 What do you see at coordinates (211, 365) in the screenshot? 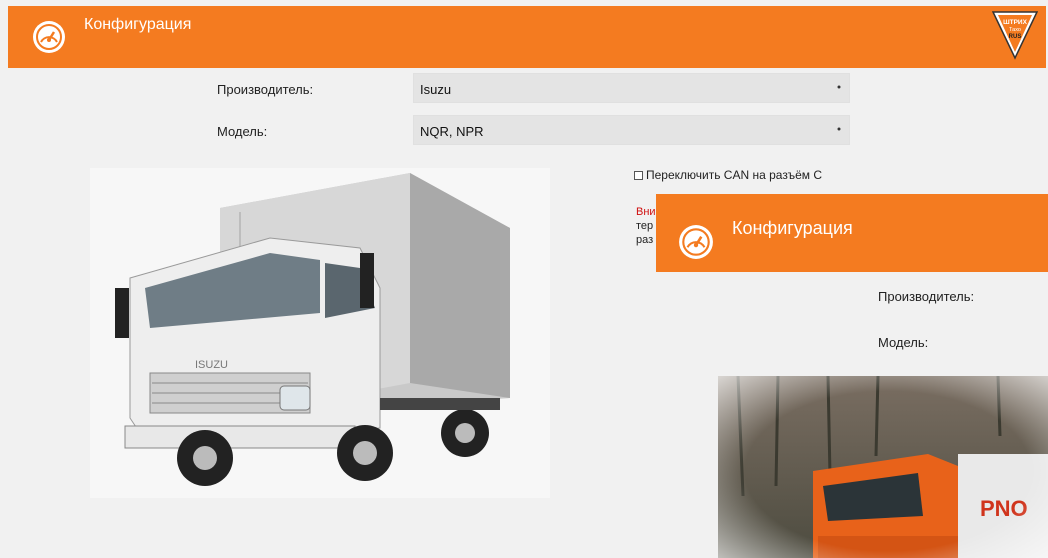
I see `svg-text: ISUZU` at bounding box center [211, 365].